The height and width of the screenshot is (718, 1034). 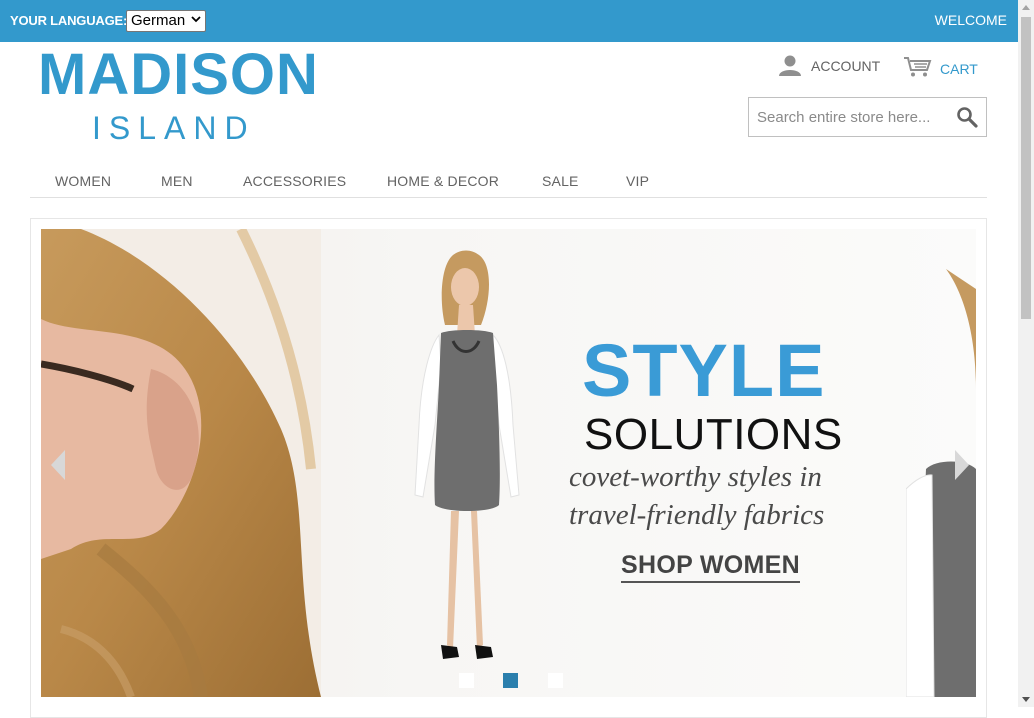 What do you see at coordinates (560, 181) in the screenshot?
I see `nav-item-sale: SALE` at bounding box center [560, 181].